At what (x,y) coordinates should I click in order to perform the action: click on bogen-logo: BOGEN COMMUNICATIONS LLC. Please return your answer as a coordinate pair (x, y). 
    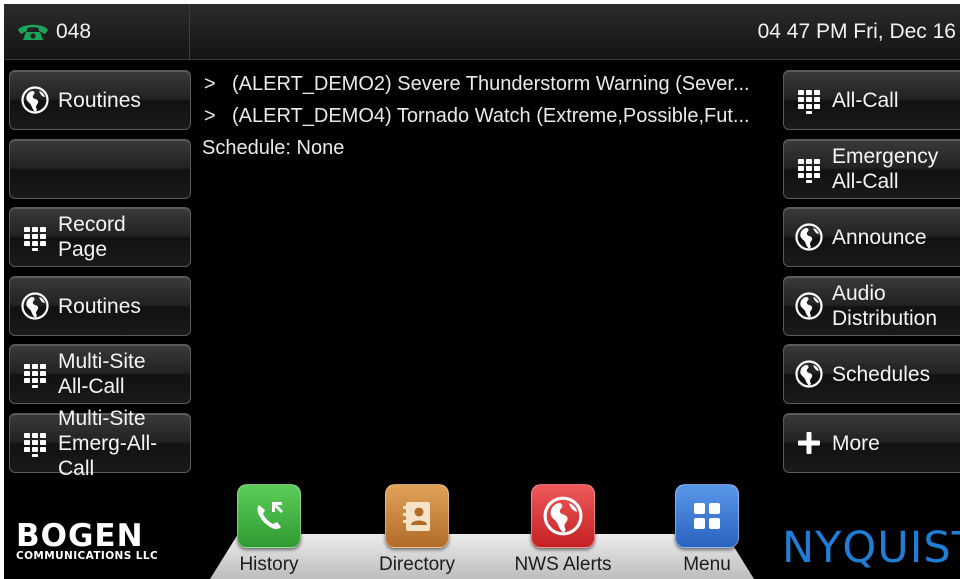
    Looking at the image, I should click on (111, 540).